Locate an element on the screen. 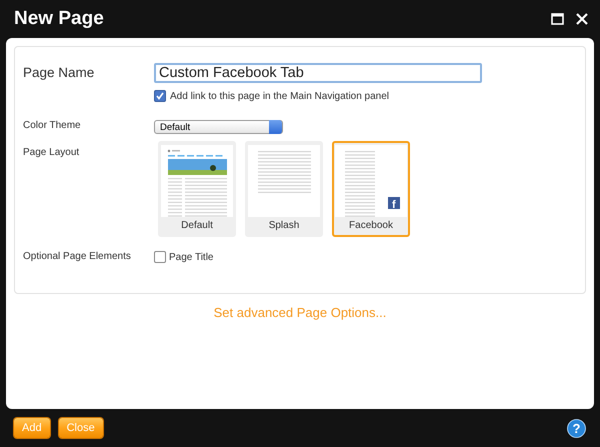 This screenshot has height=447, width=600. layout-preview: f is located at coordinates (371, 181).